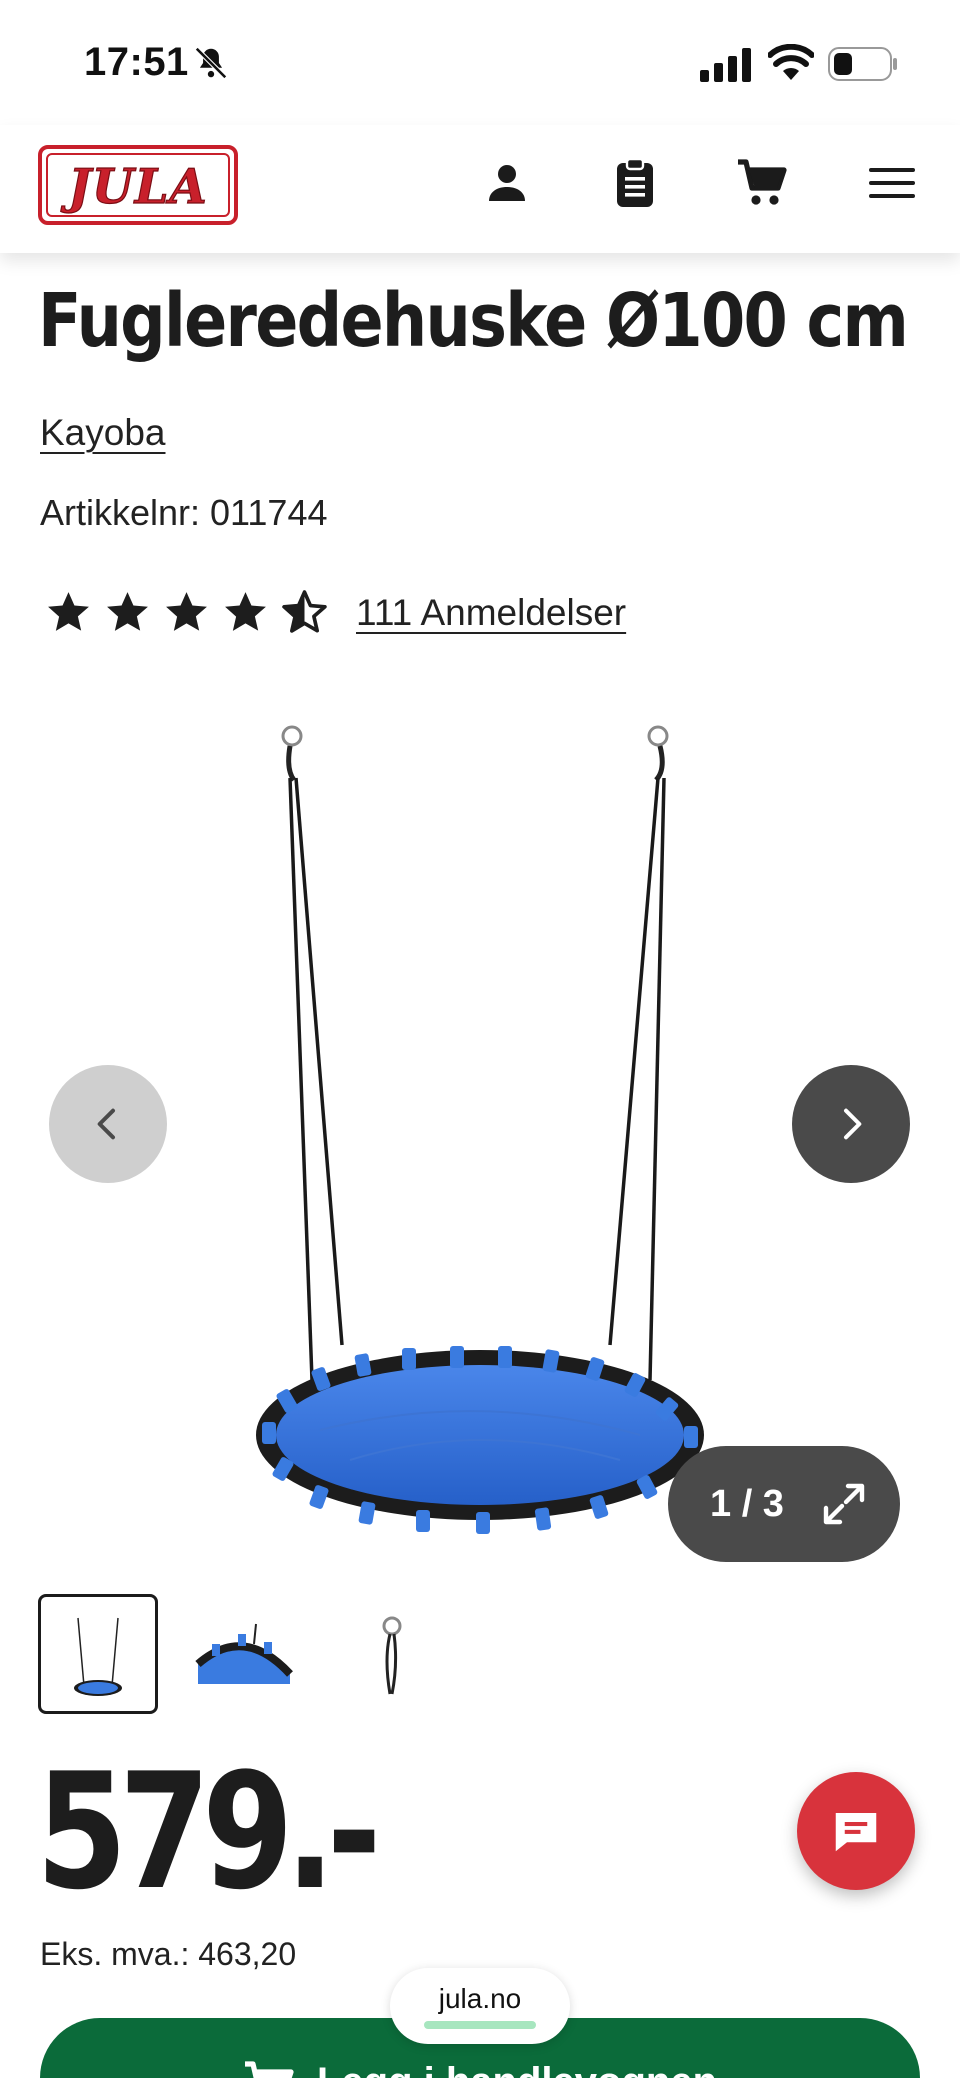 This screenshot has height=2078, width=960. What do you see at coordinates (136, 62) in the screenshot?
I see `status-time: 17:51` at bounding box center [136, 62].